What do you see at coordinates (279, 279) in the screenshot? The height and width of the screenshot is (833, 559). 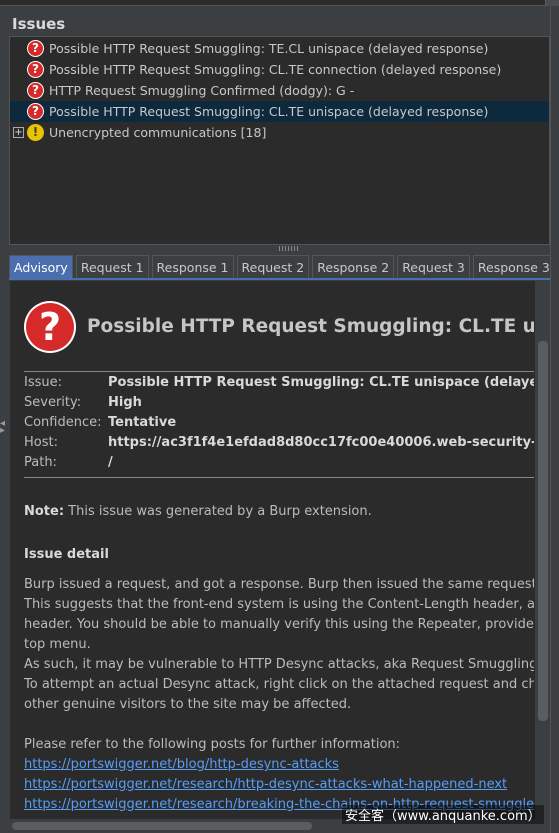 I see `tab-underline` at bounding box center [279, 279].